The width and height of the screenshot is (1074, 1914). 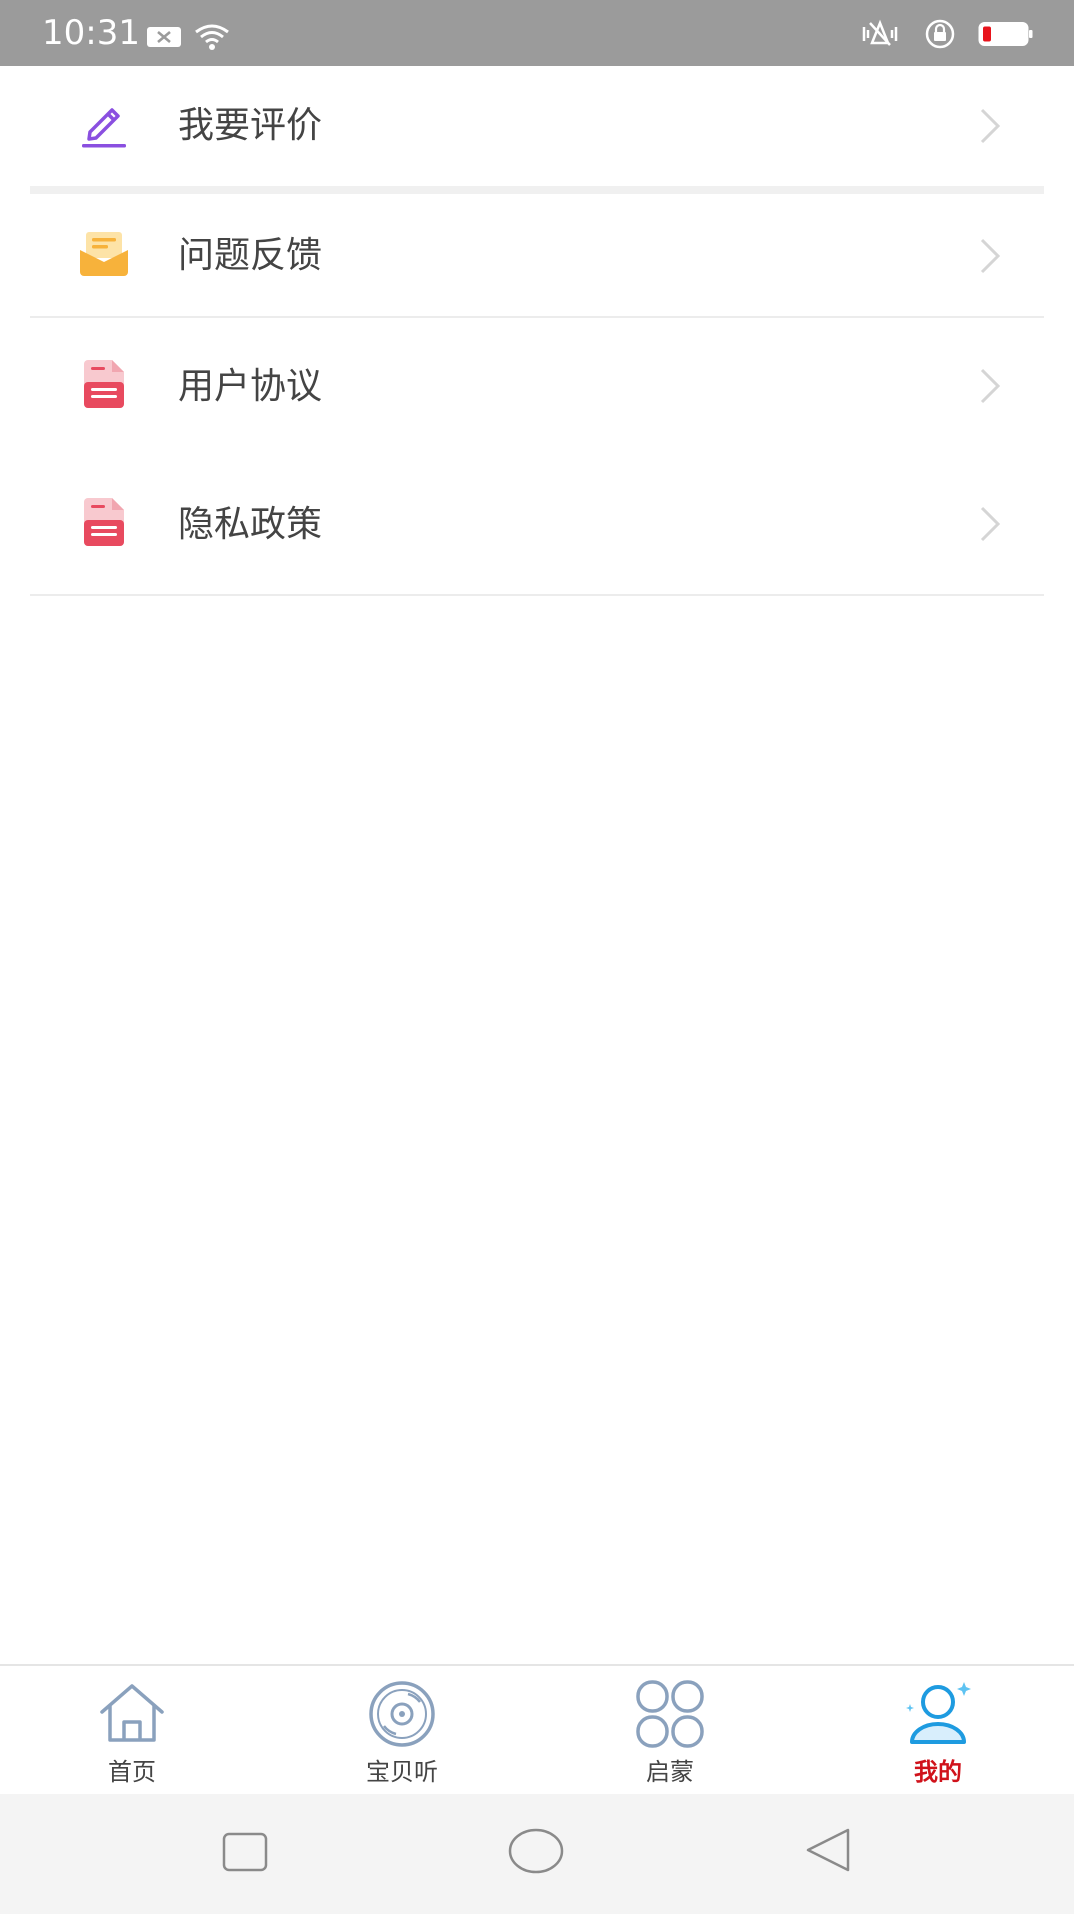 I want to click on wifi-icon, so click(x=212, y=39).